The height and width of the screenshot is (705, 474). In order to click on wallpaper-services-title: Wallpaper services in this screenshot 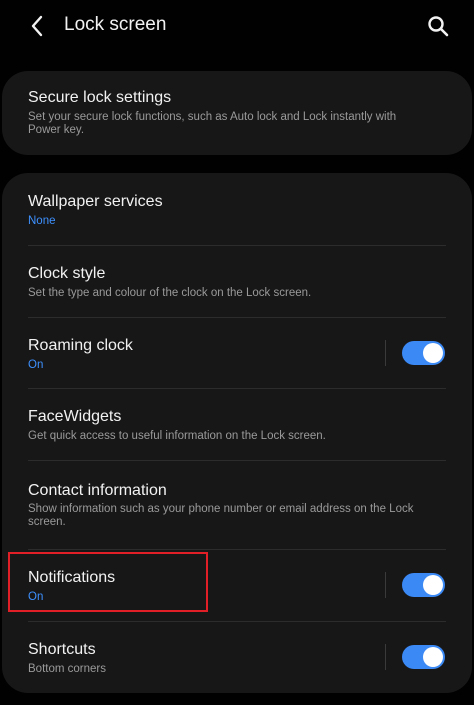, I will do `click(95, 201)`.